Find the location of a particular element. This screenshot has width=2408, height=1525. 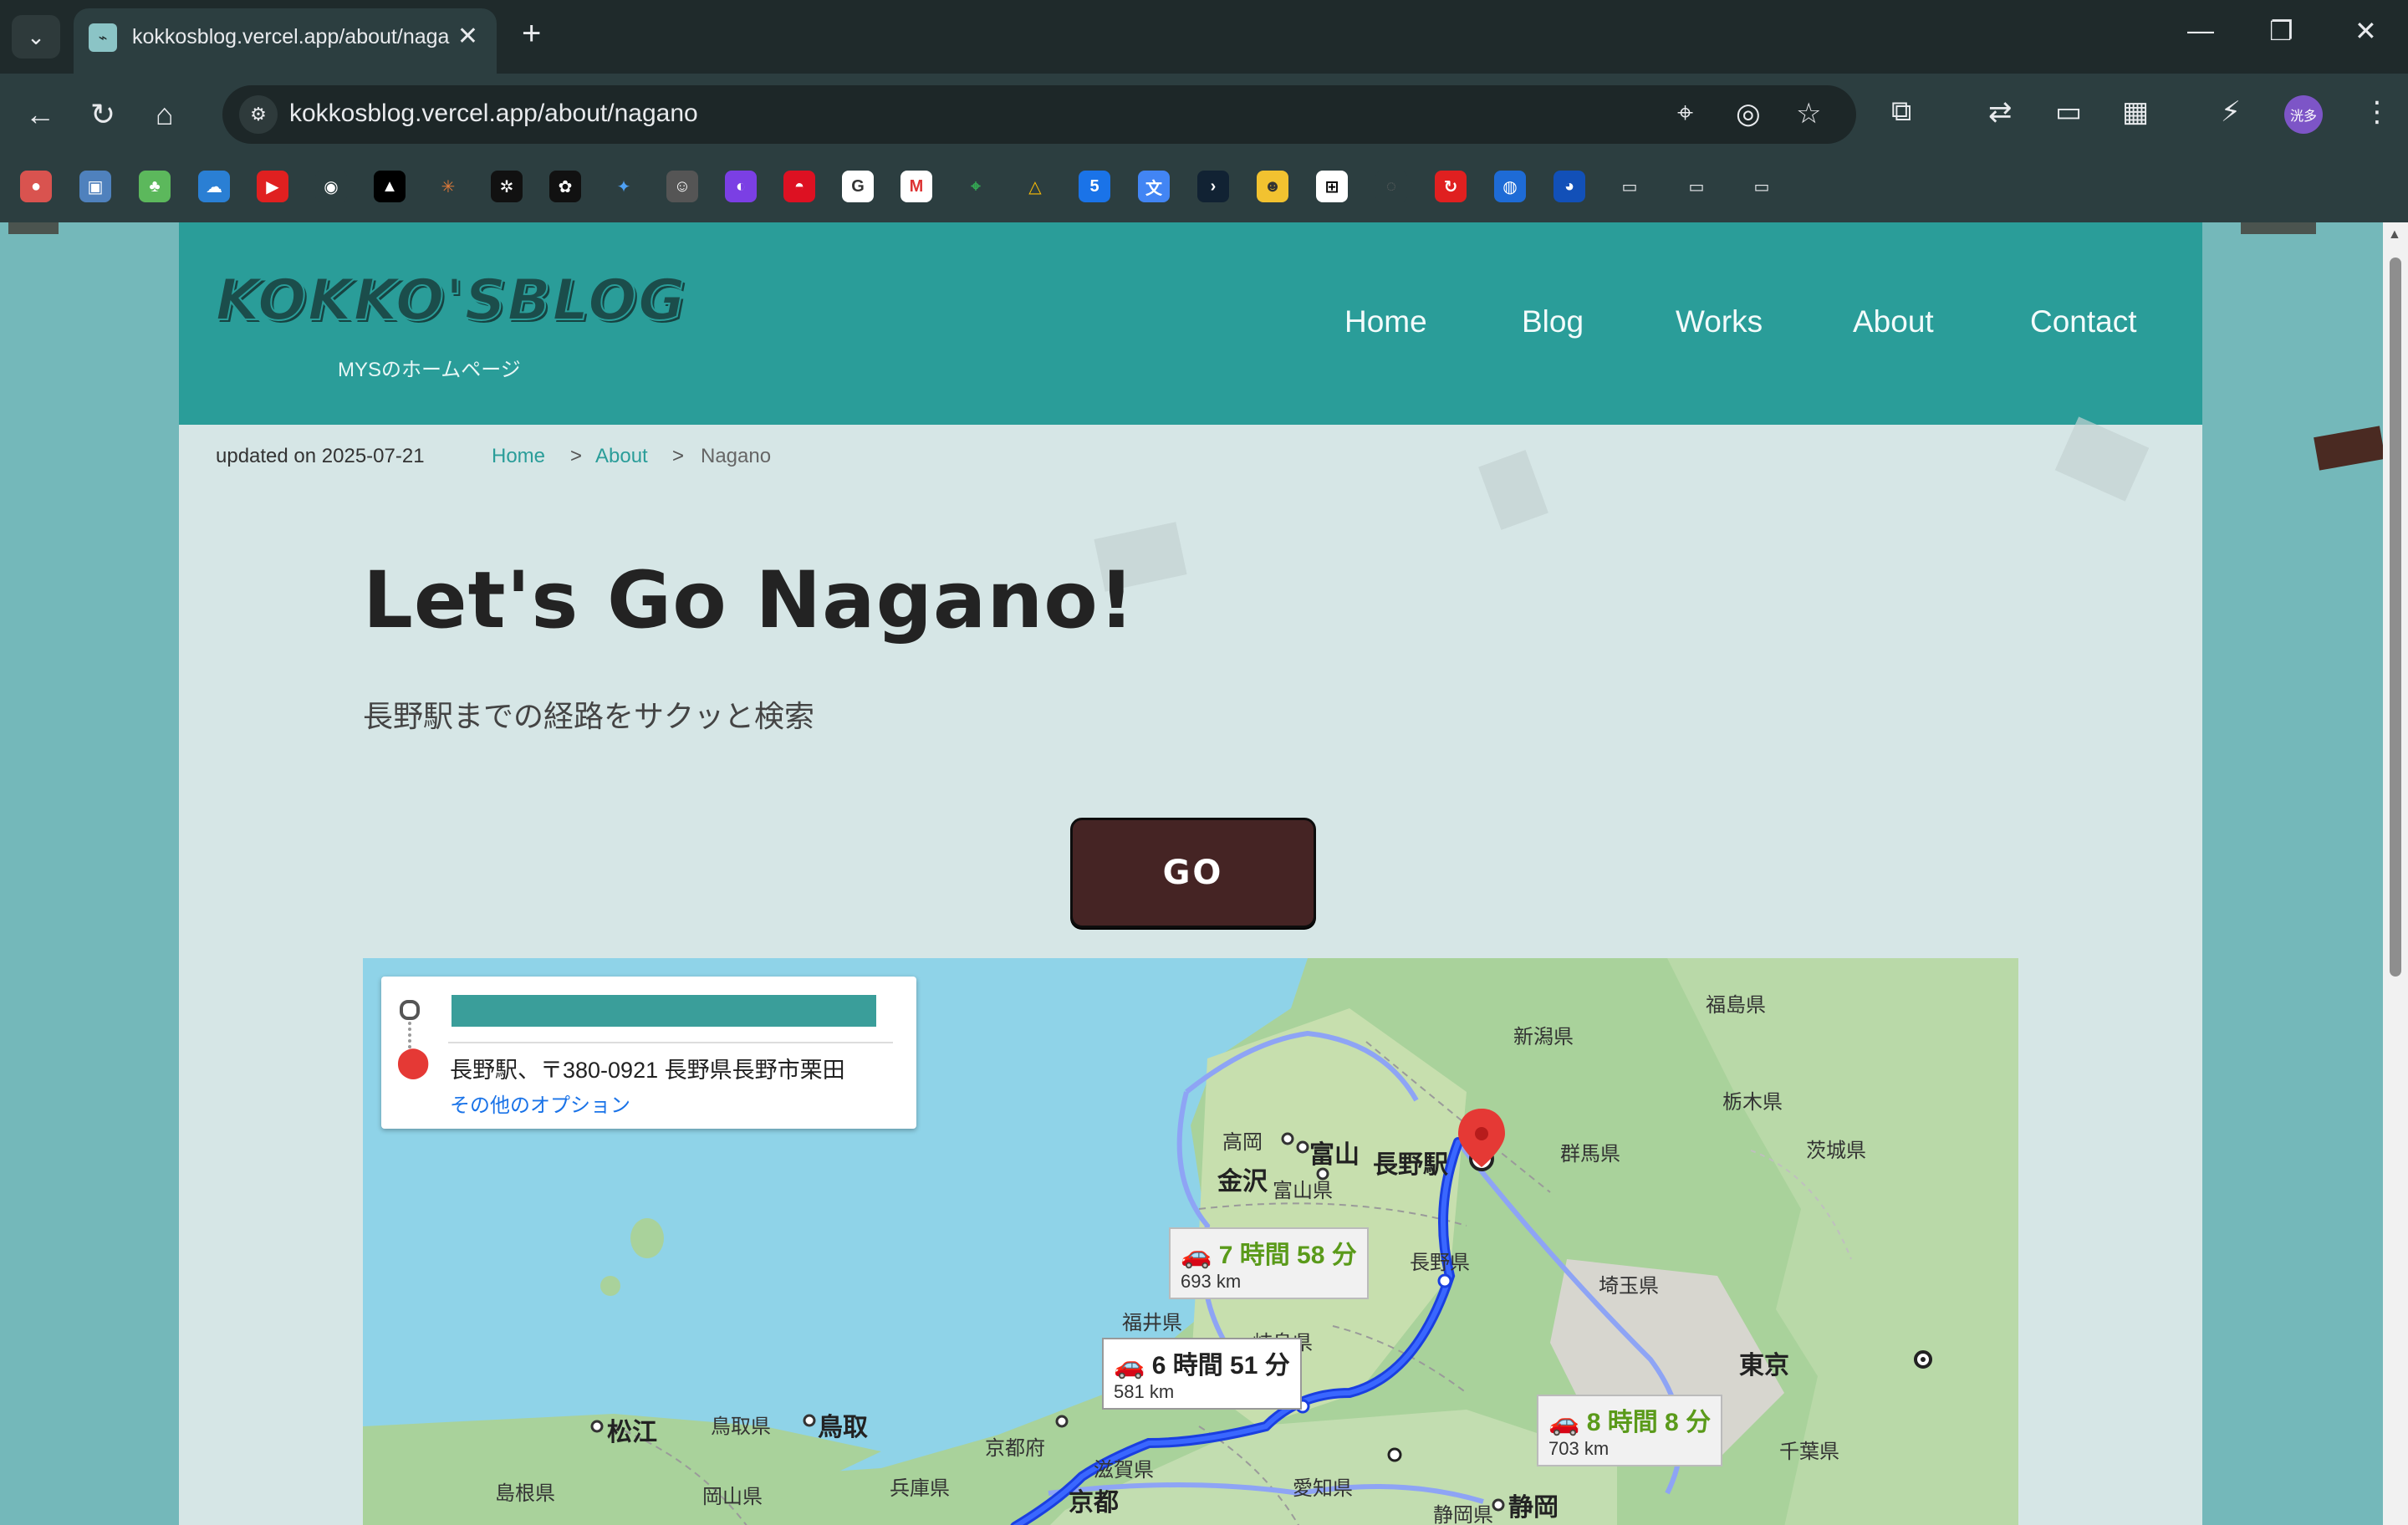

bookmark-star-icon: ☆ is located at coordinates (1809, 113).